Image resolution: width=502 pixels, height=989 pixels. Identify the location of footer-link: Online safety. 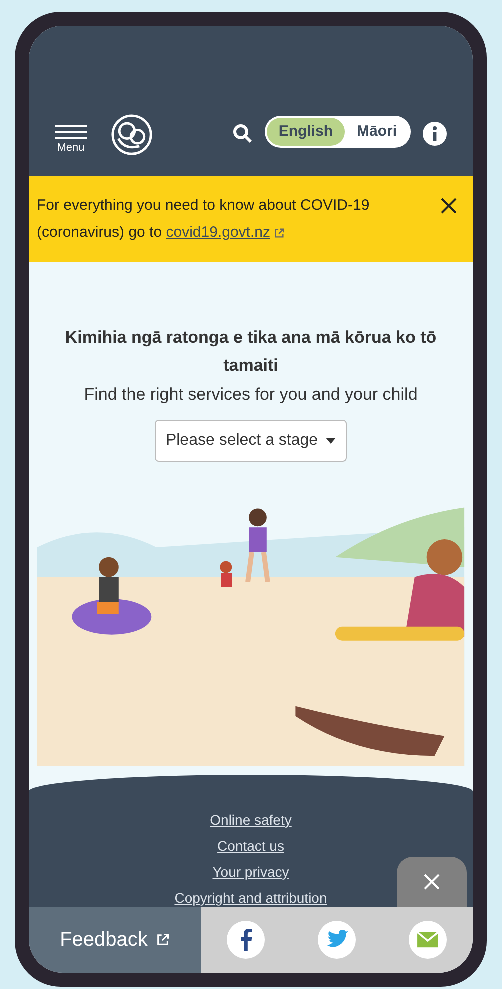
(251, 820).